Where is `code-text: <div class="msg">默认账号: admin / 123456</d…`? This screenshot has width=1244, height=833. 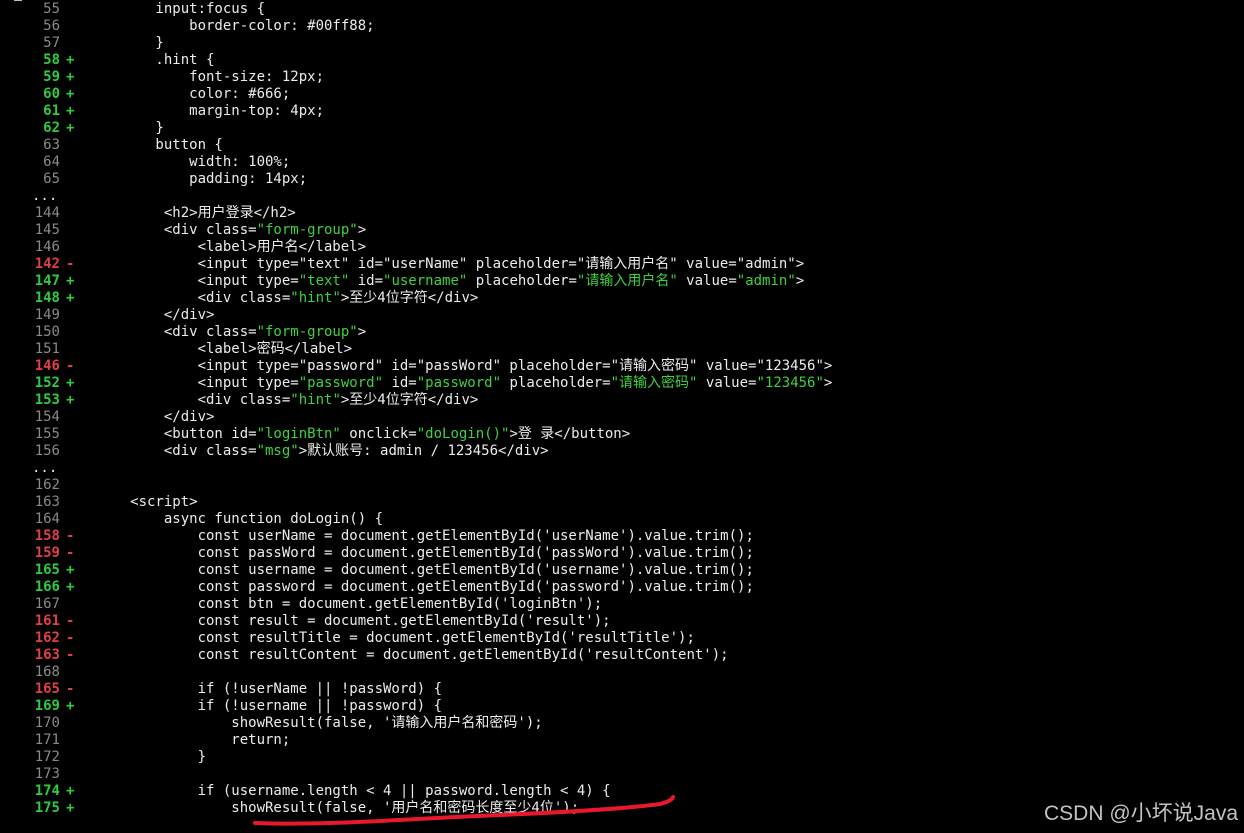
code-text: <div class="msg">默认账号: admin / 123456</d… is located at coordinates (318, 451).